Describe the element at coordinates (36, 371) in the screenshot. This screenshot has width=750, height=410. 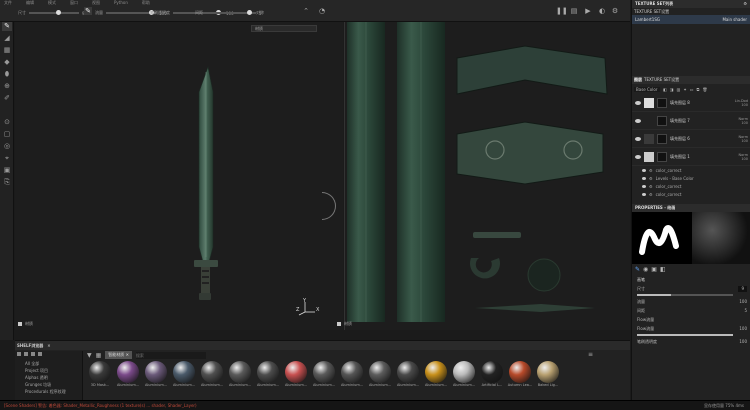
I see `shelf-category-project: Project 项目` at that location.